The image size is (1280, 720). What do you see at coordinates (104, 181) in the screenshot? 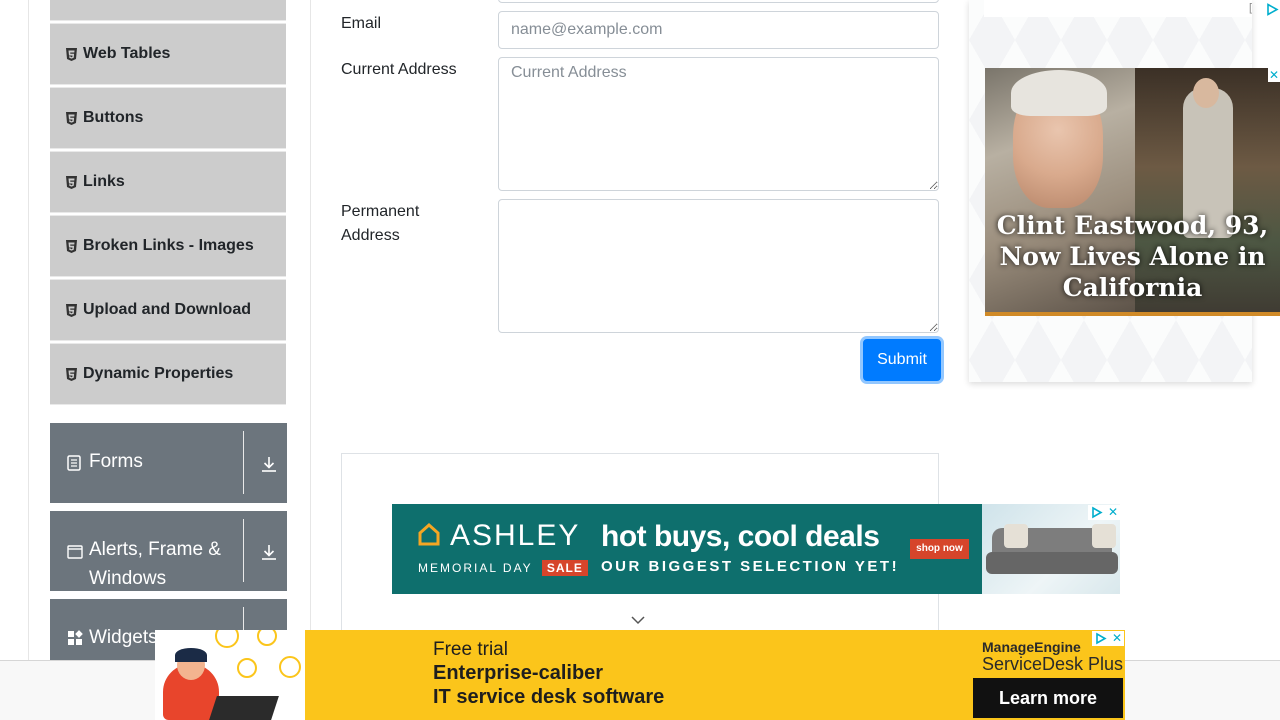
I see `sidebar-item-label: Links` at bounding box center [104, 181].